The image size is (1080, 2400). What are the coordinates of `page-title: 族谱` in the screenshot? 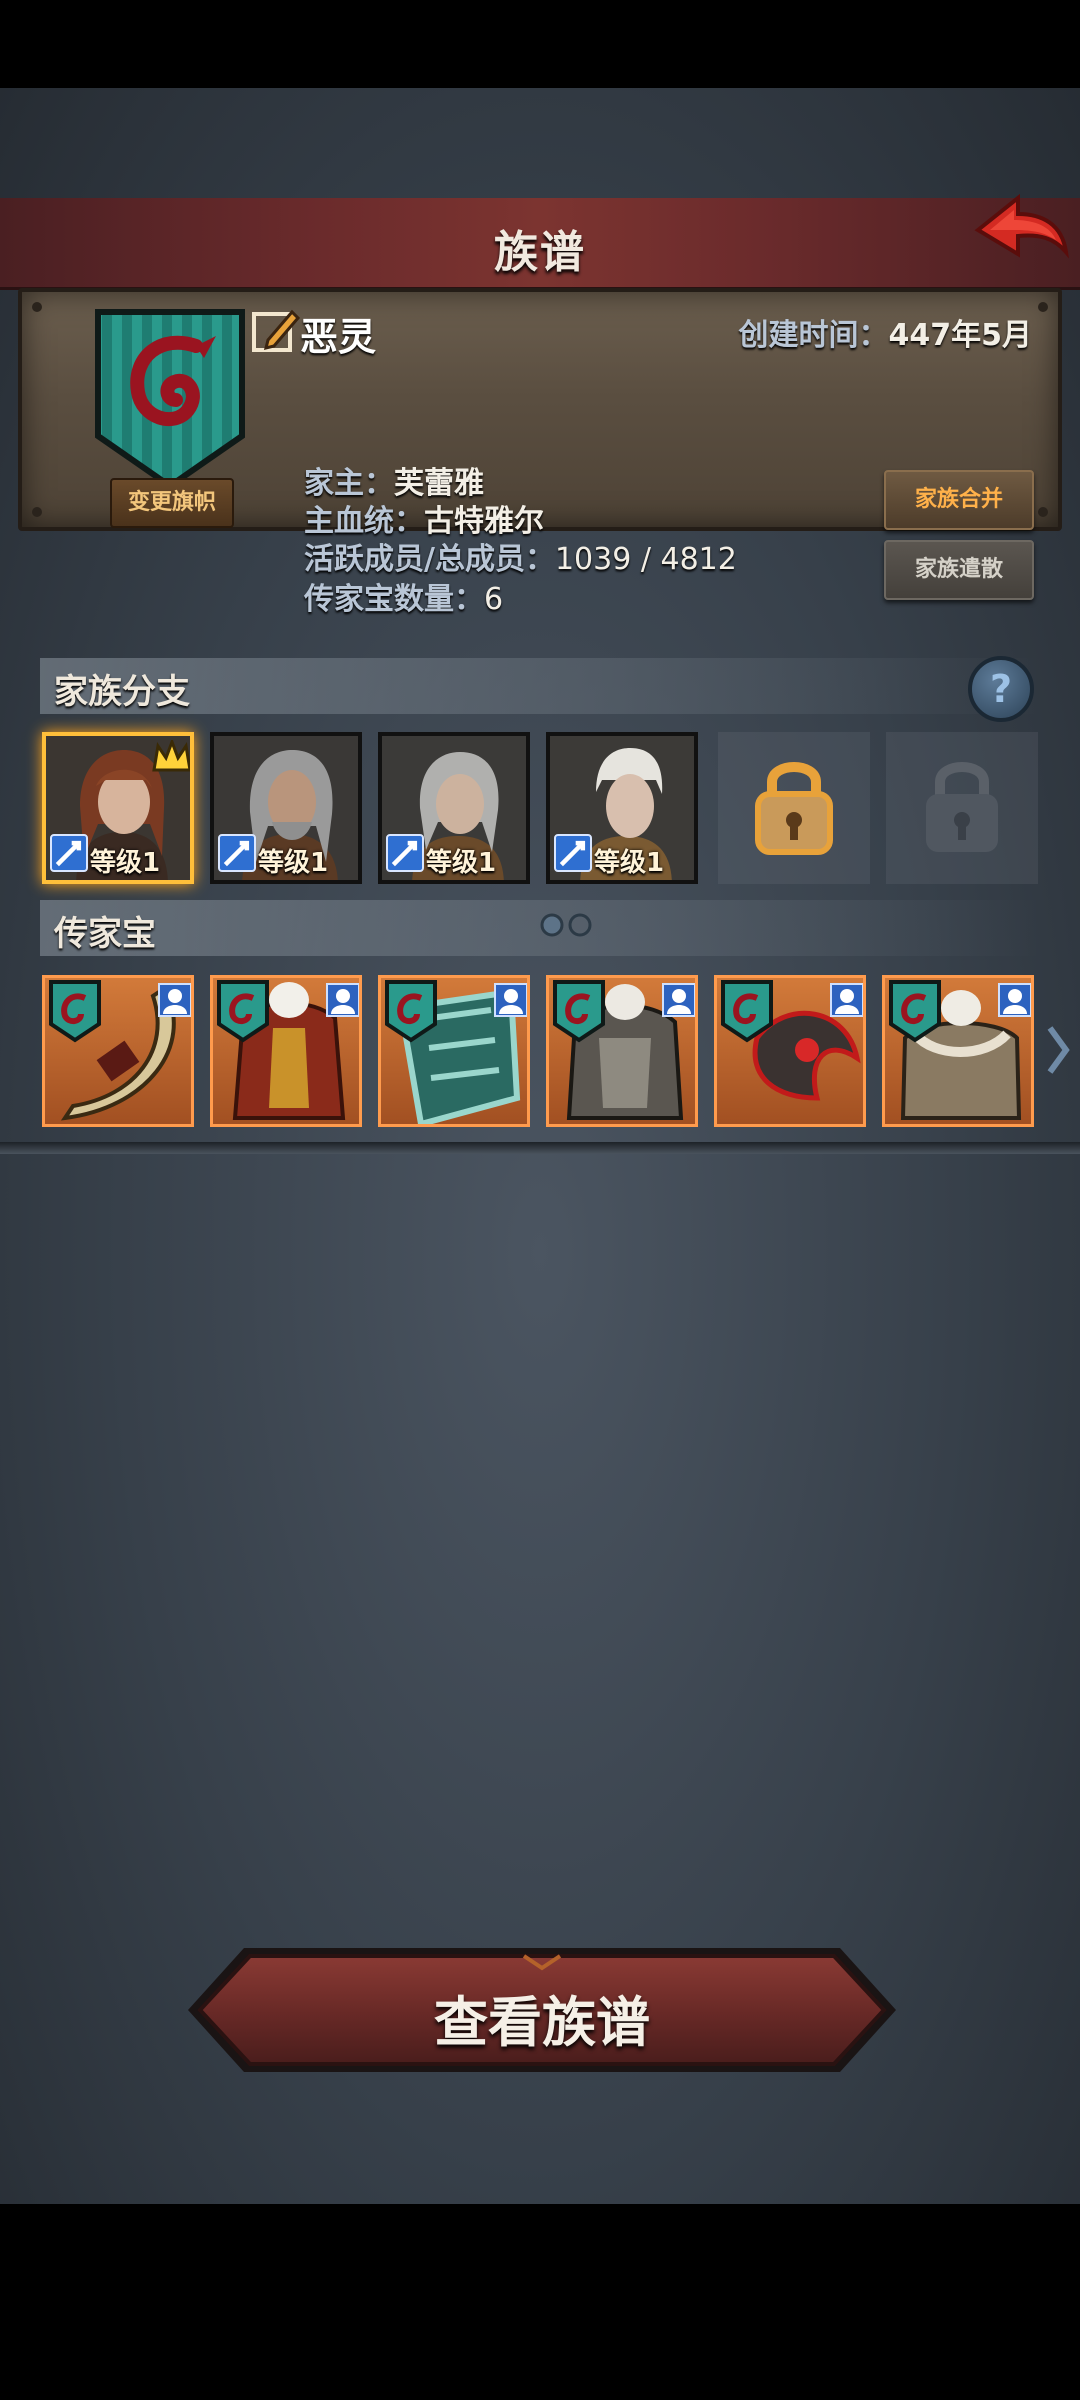 It's located at (540, 252).